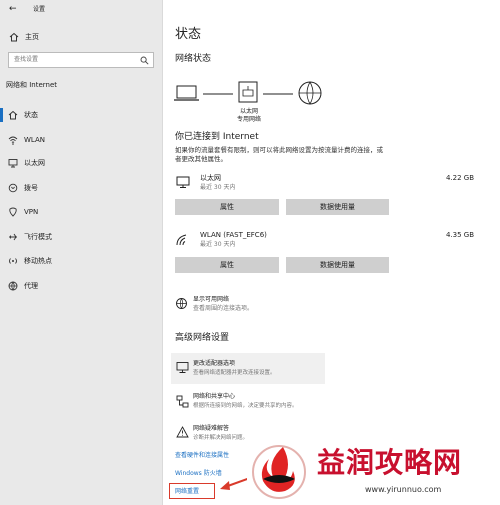 The image size is (500, 505). I want to click on diagram-label-private: 专用网络, so click(249, 119).